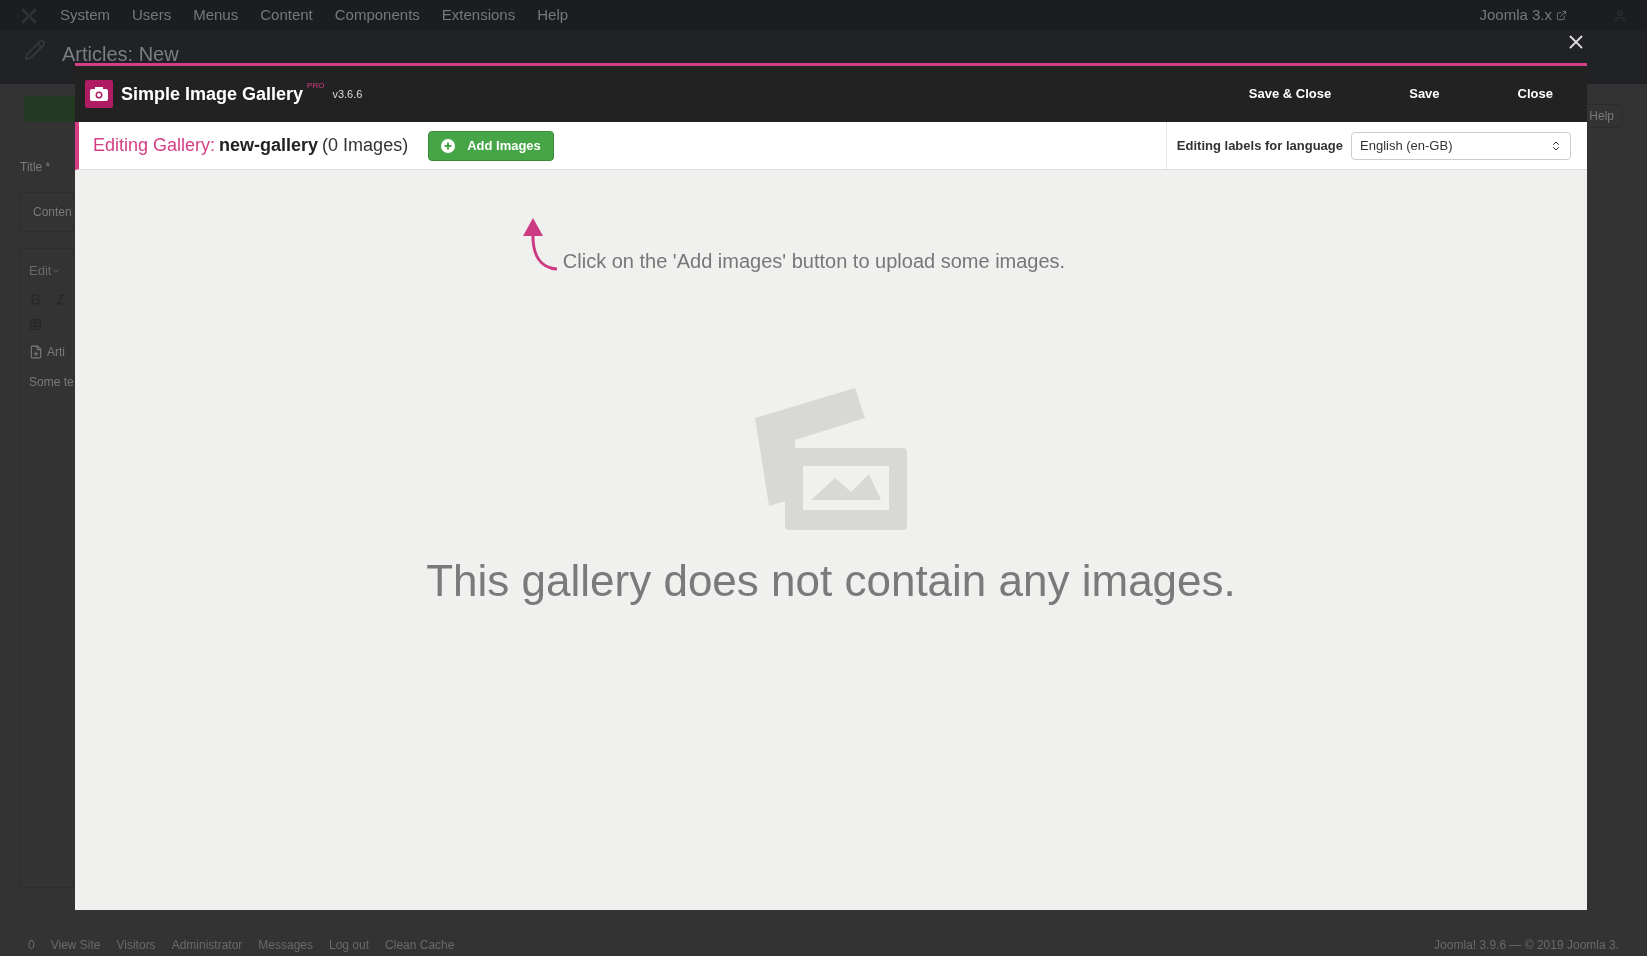 This screenshot has width=1647, height=956. Describe the element at coordinates (1556, 145) in the screenshot. I see `select-arrows-icon` at that location.